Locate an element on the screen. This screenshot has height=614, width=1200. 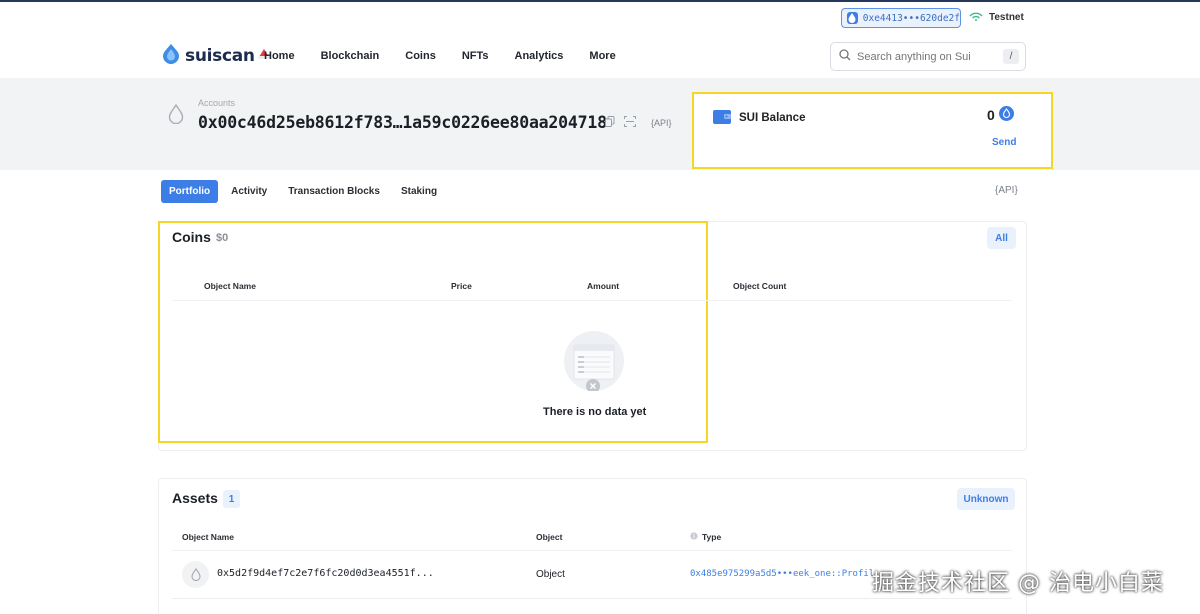
coins-col-object-count: Object Count is located at coordinates (759, 286).